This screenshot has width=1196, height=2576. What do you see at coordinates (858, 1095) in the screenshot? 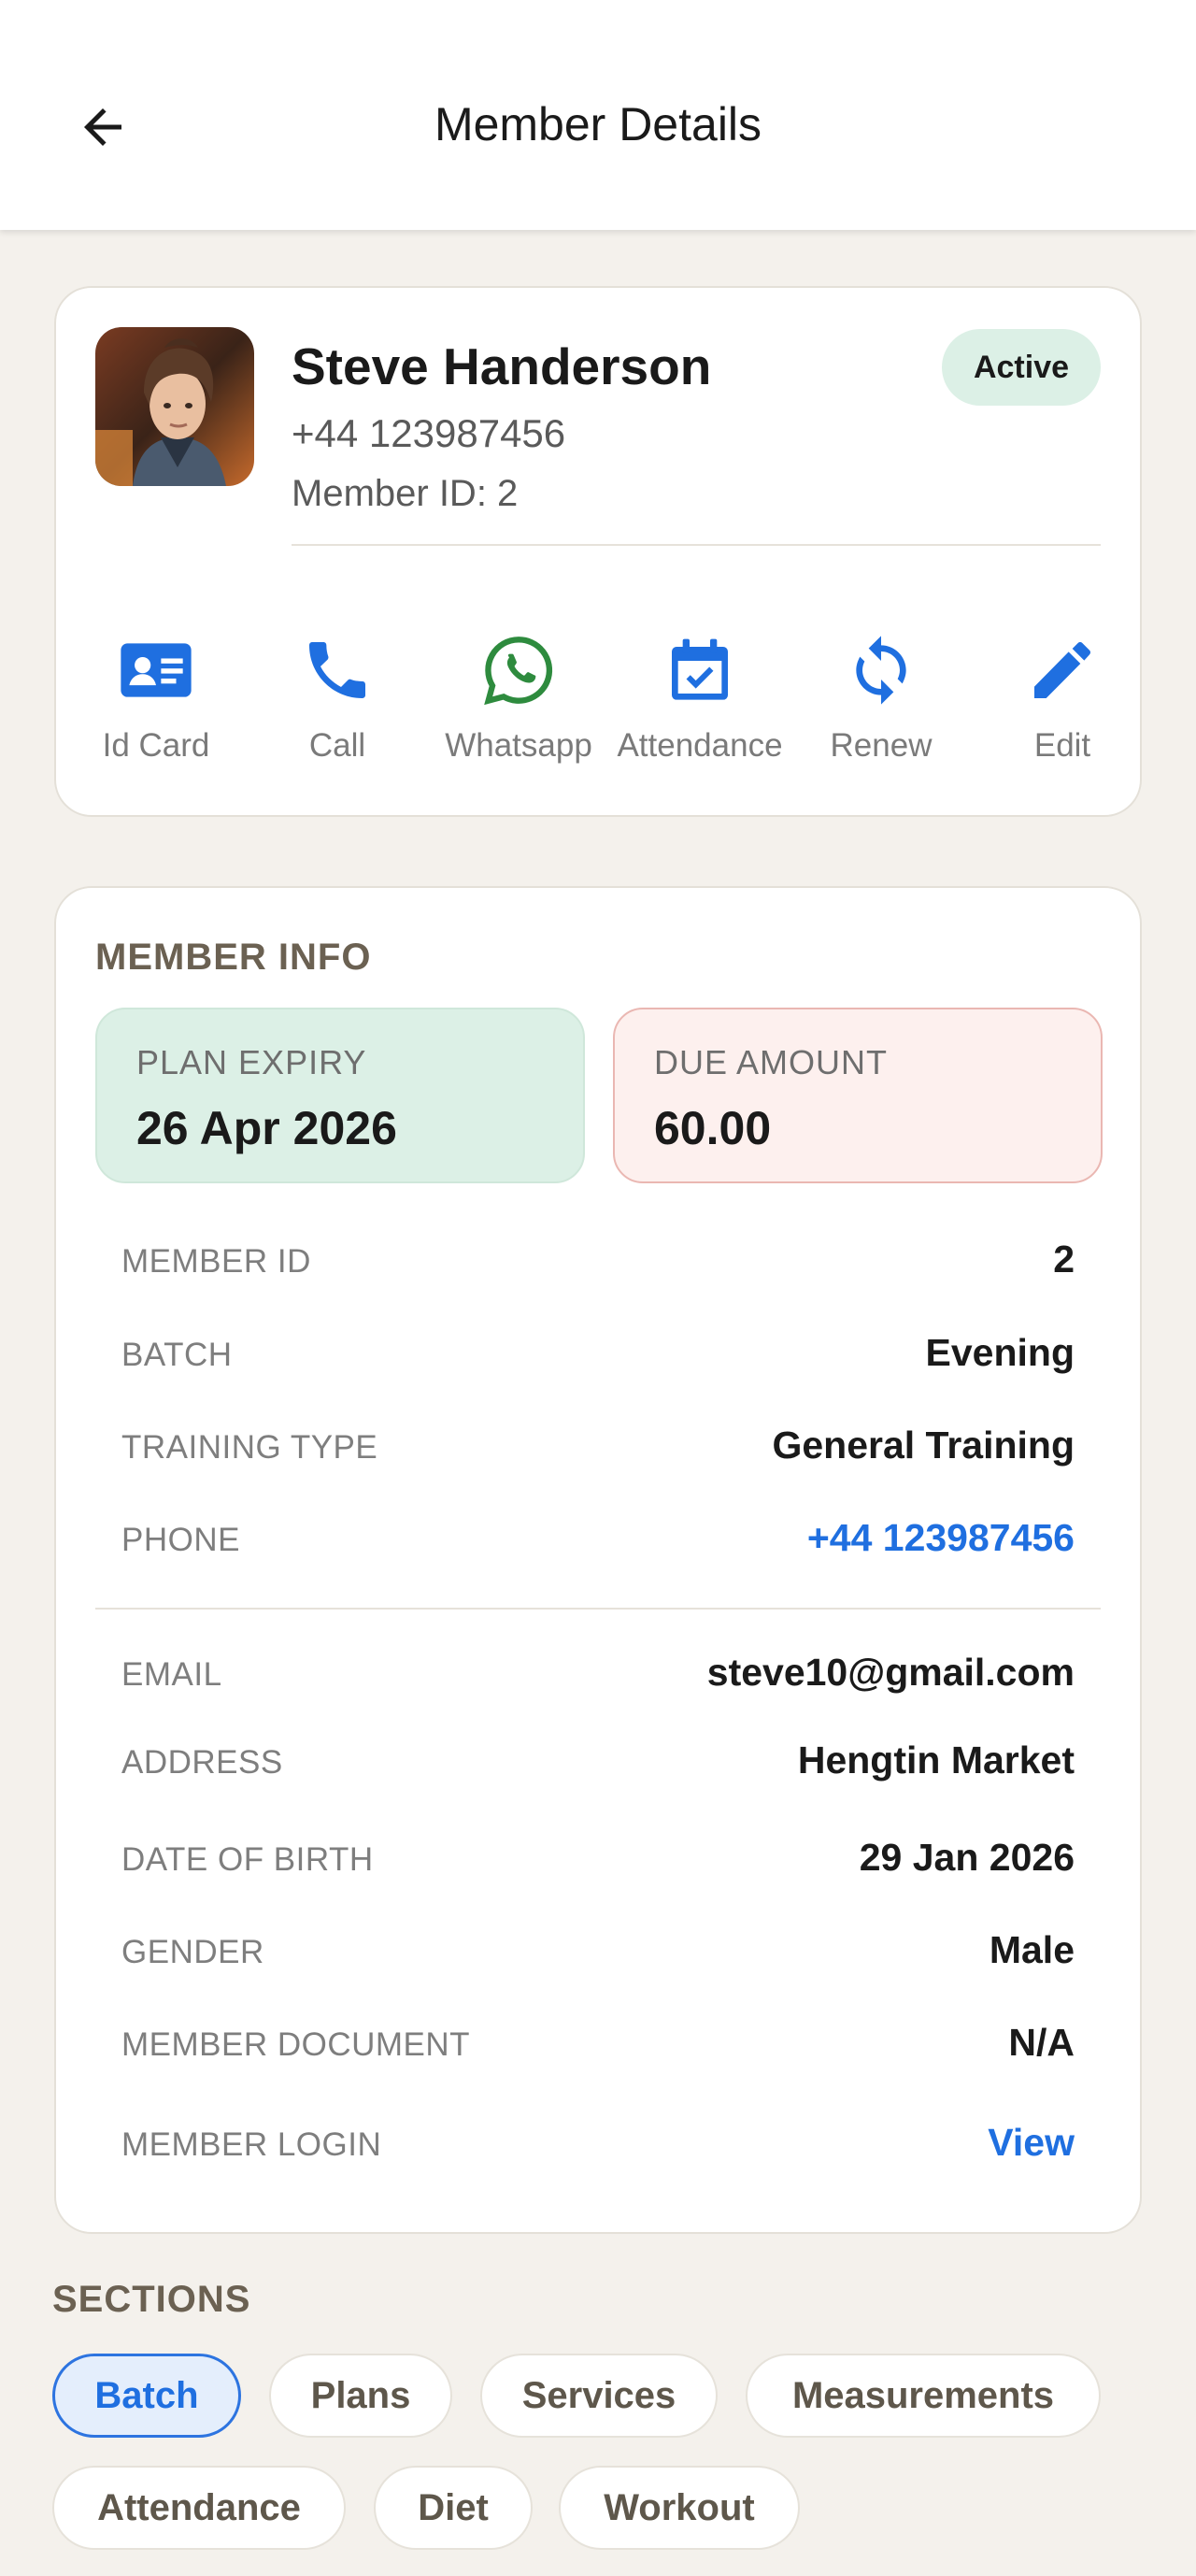
I see `due-amount-box: DUE AMOUNT 60.00` at bounding box center [858, 1095].